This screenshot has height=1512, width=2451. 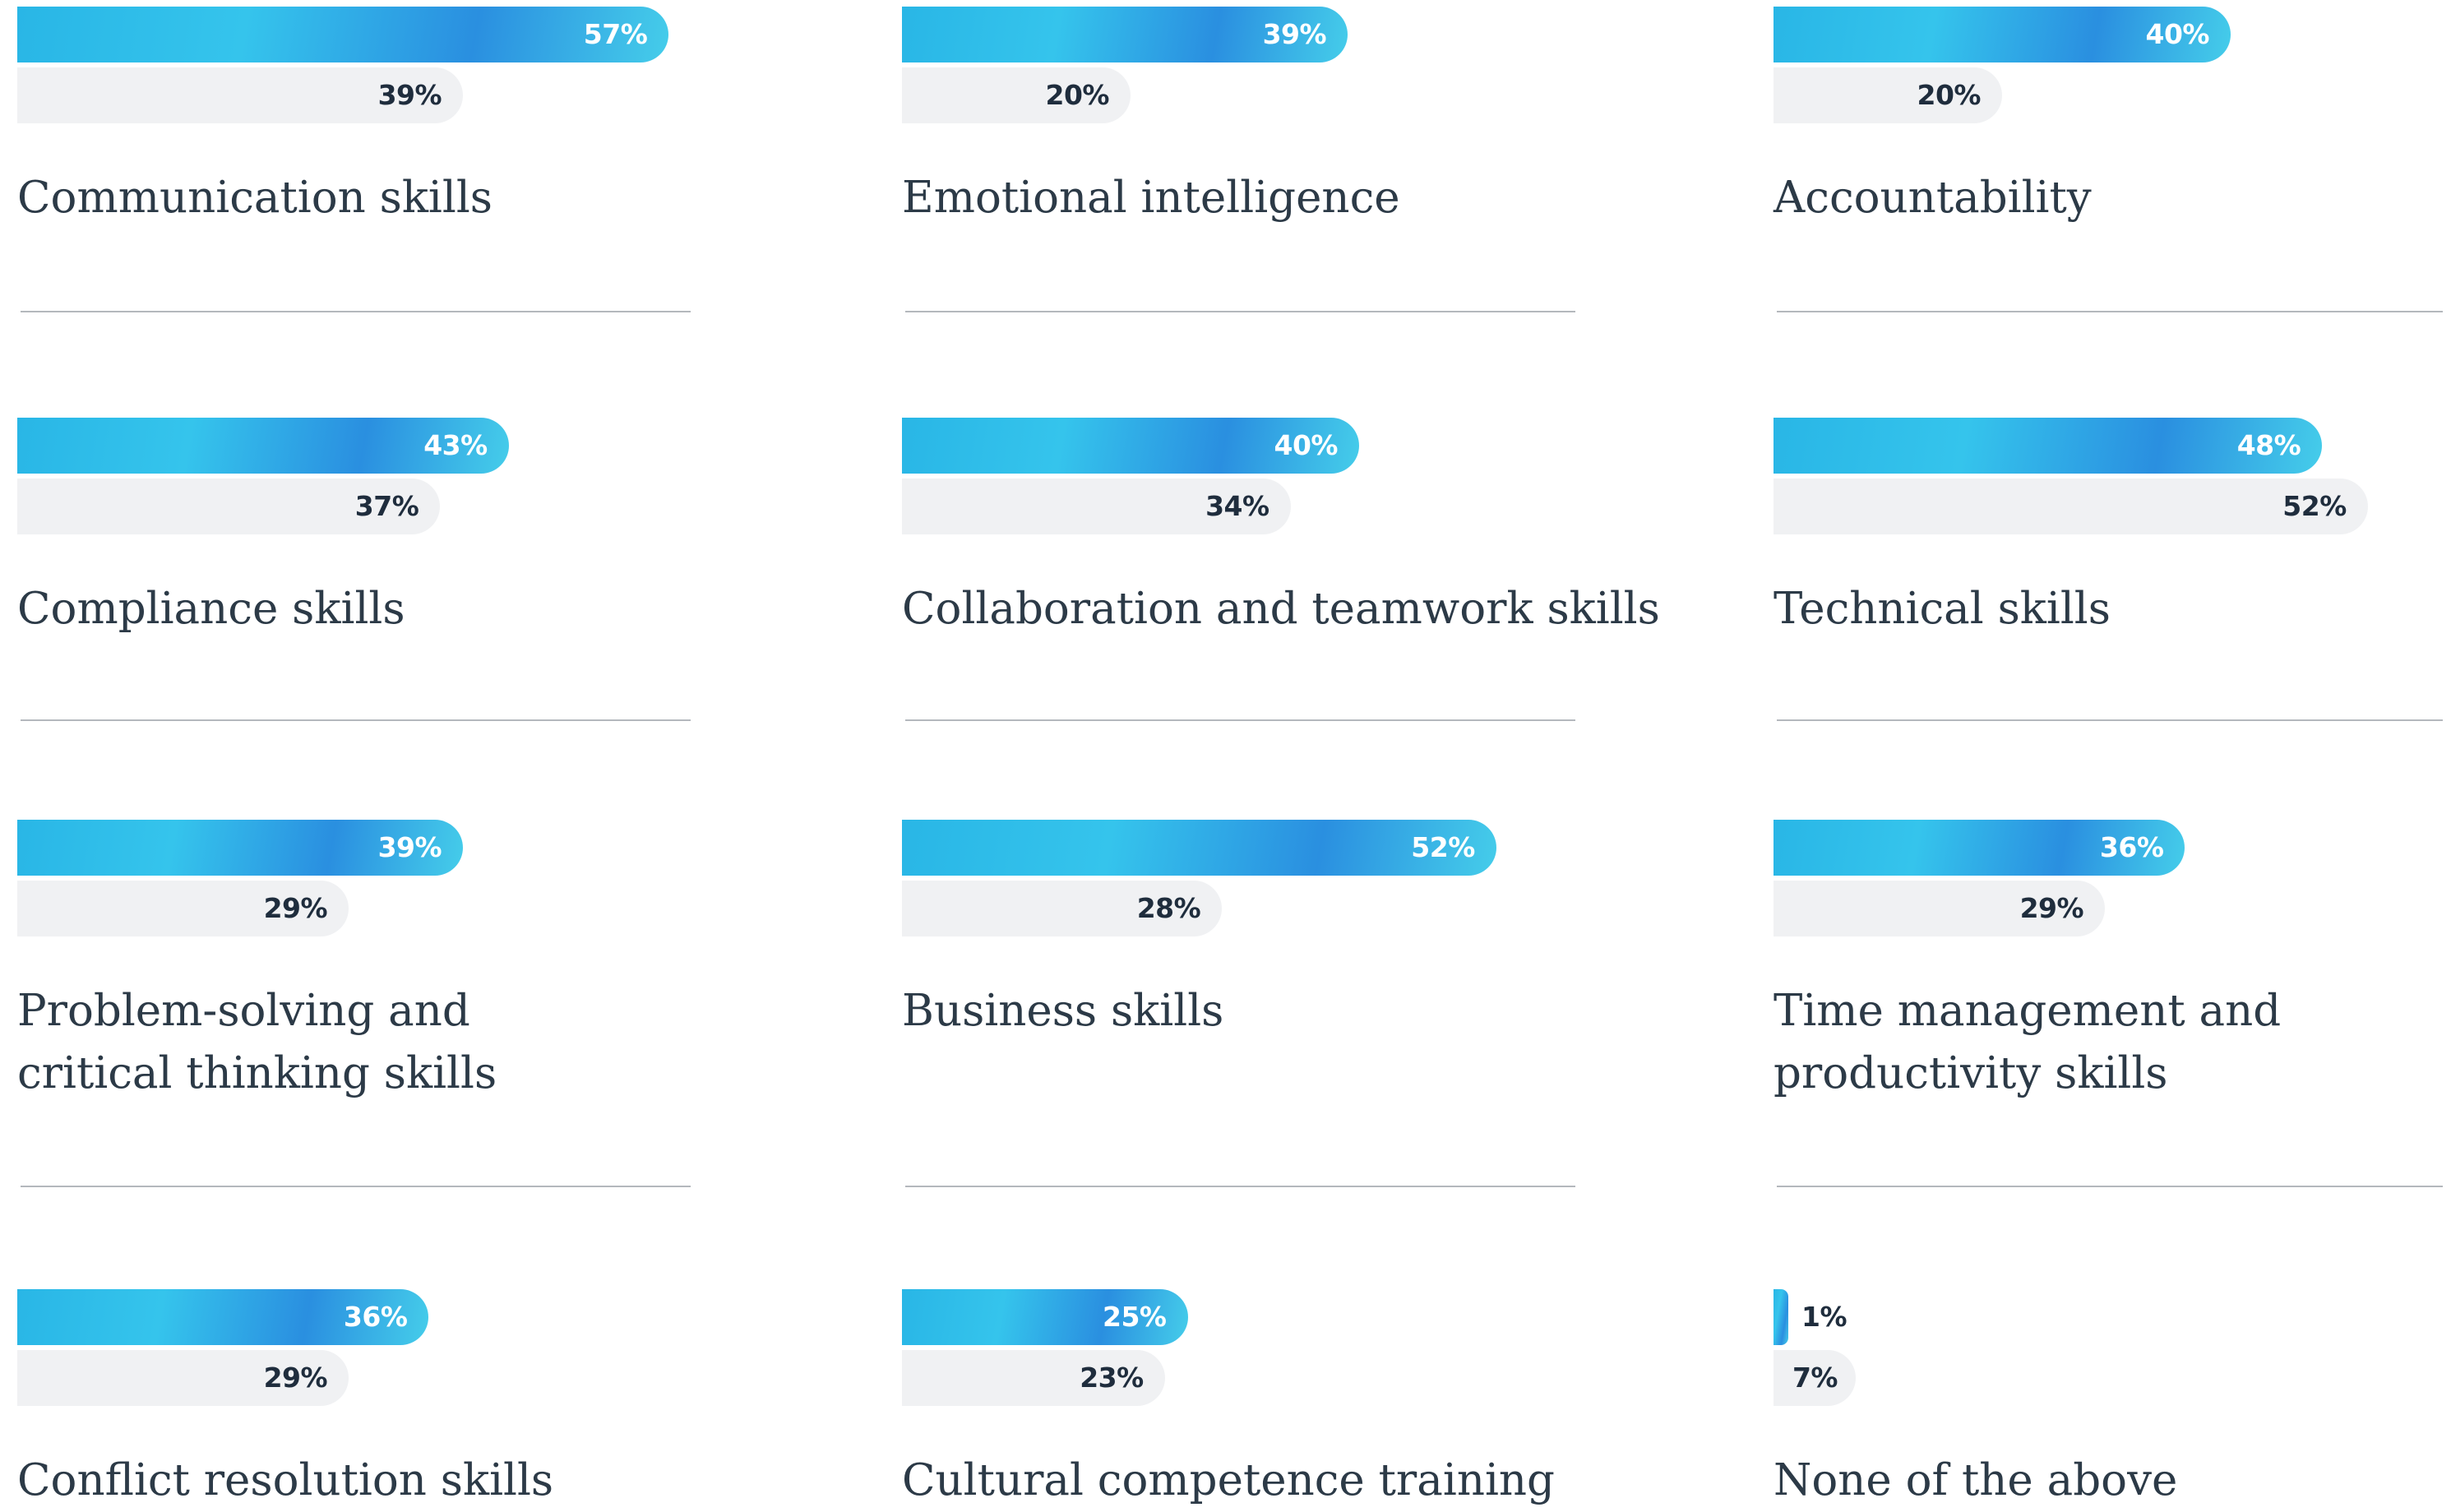 I want to click on skill-card: 52% 28% Business skills, so click(x=1237, y=928).